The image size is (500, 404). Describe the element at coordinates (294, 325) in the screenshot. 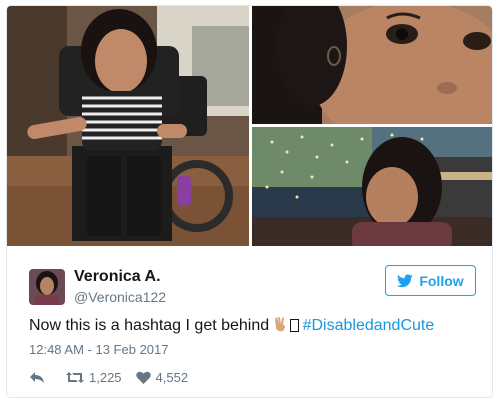

I see `missing-glyph` at that location.